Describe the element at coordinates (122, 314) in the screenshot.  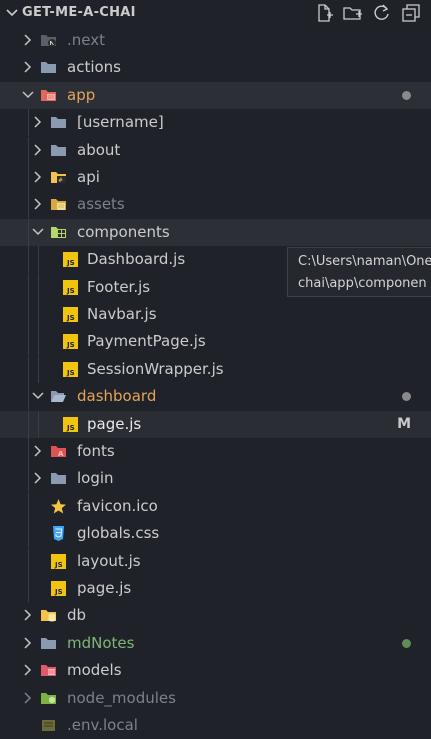
I see `tree-item-label: Navbar.js` at that location.